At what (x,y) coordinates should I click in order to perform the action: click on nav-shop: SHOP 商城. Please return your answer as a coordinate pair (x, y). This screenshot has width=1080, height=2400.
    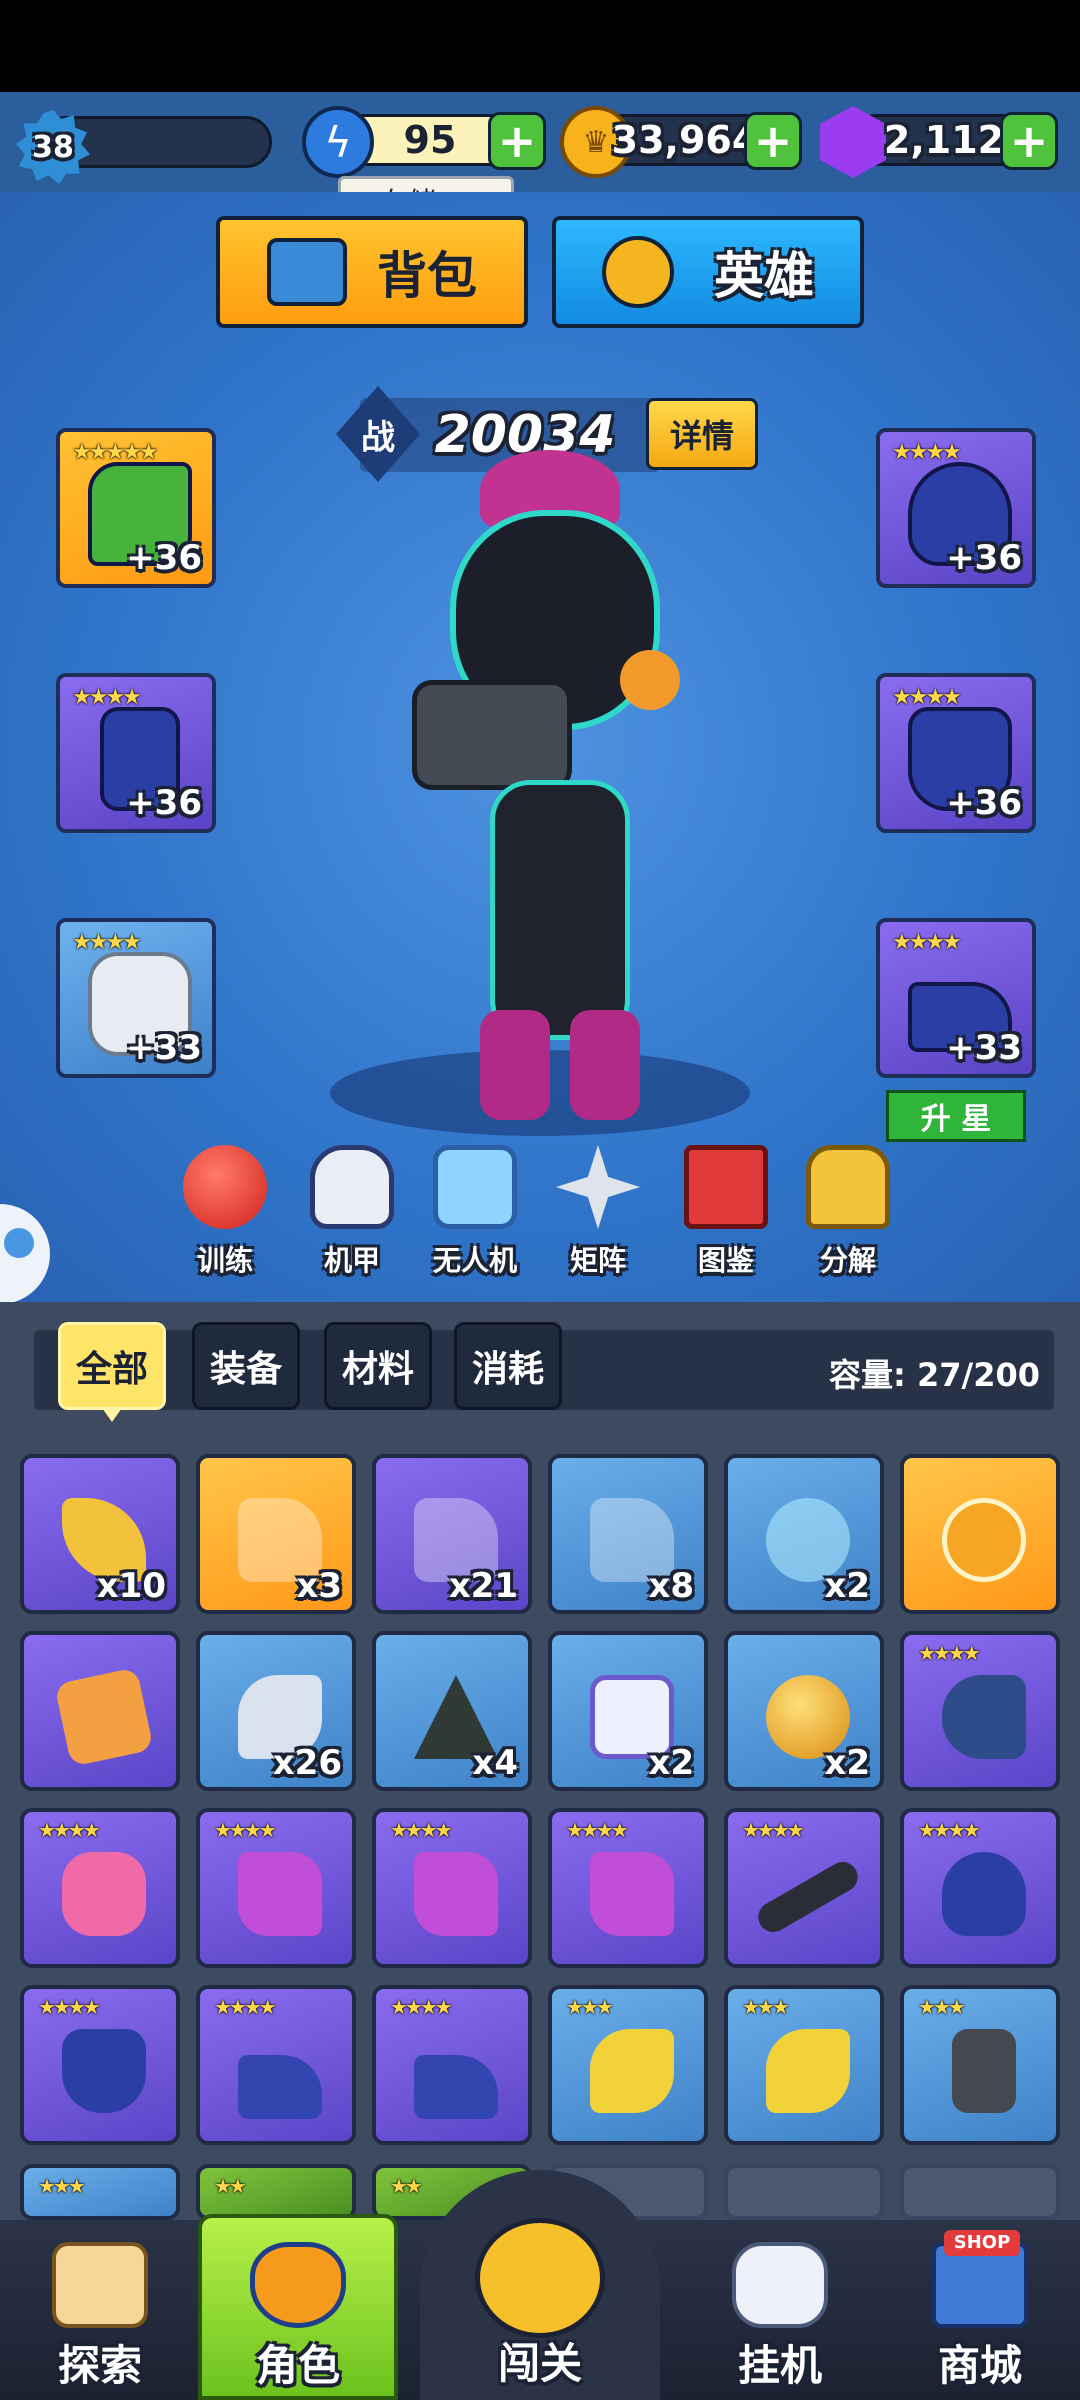
    Looking at the image, I should click on (980, 2310).